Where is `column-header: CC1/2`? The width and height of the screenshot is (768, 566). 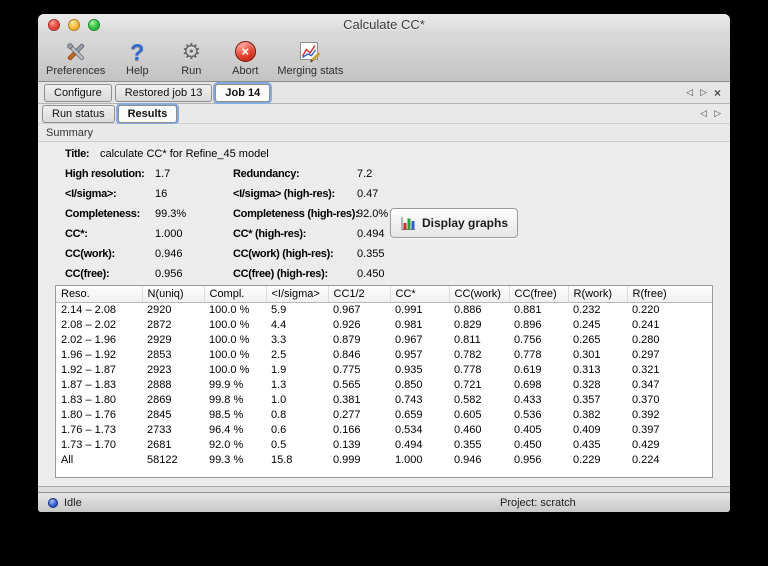
column-header: CC1/2 is located at coordinates (359, 294).